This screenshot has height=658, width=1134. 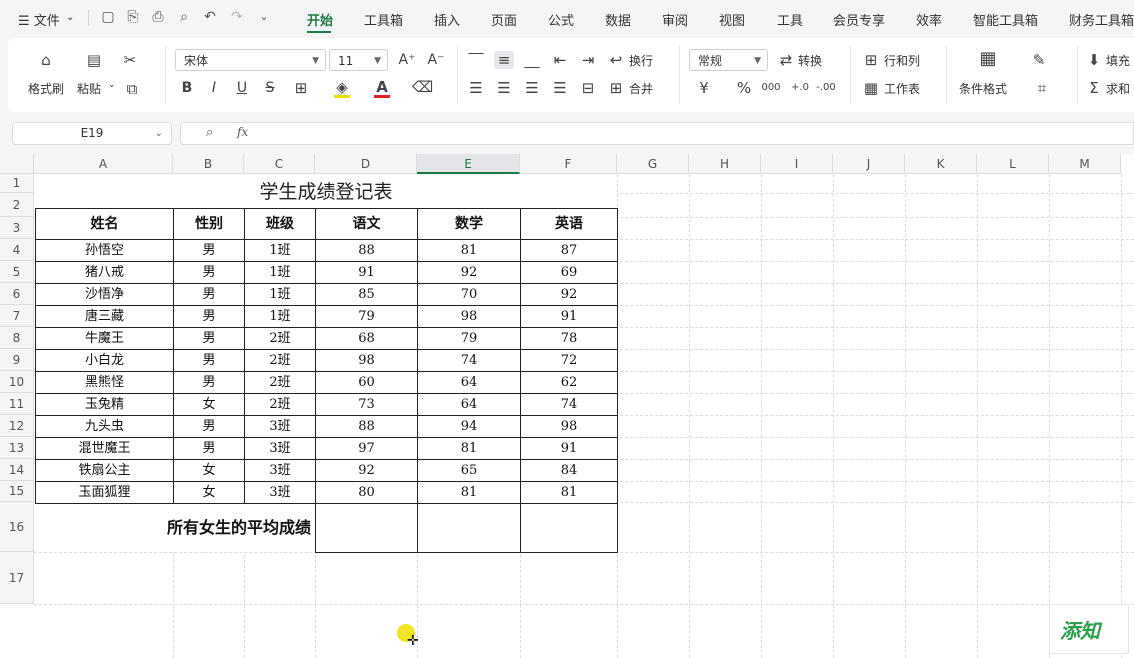 What do you see at coordinates (929, 19) in the screenshot?
I see `tab-efficiency: 效率` at bounding box center [929, 19].